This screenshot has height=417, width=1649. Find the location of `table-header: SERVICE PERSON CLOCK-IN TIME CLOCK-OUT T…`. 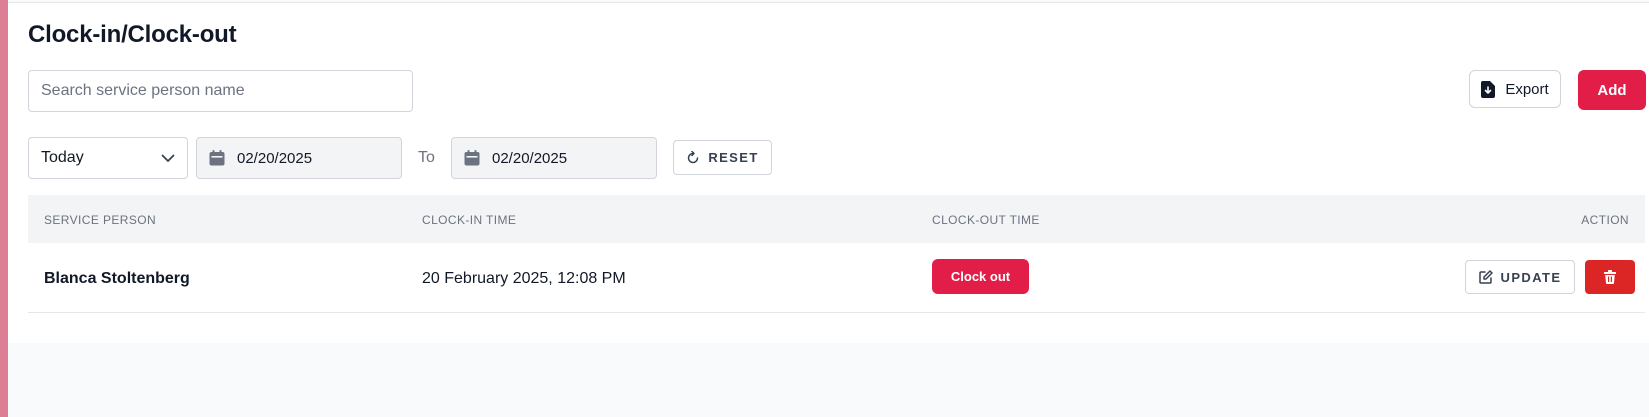

table-header: SERVICE PERSON CLOCK-IN TIME CLOCK-OUT T… is located at coordinates (836, 219).